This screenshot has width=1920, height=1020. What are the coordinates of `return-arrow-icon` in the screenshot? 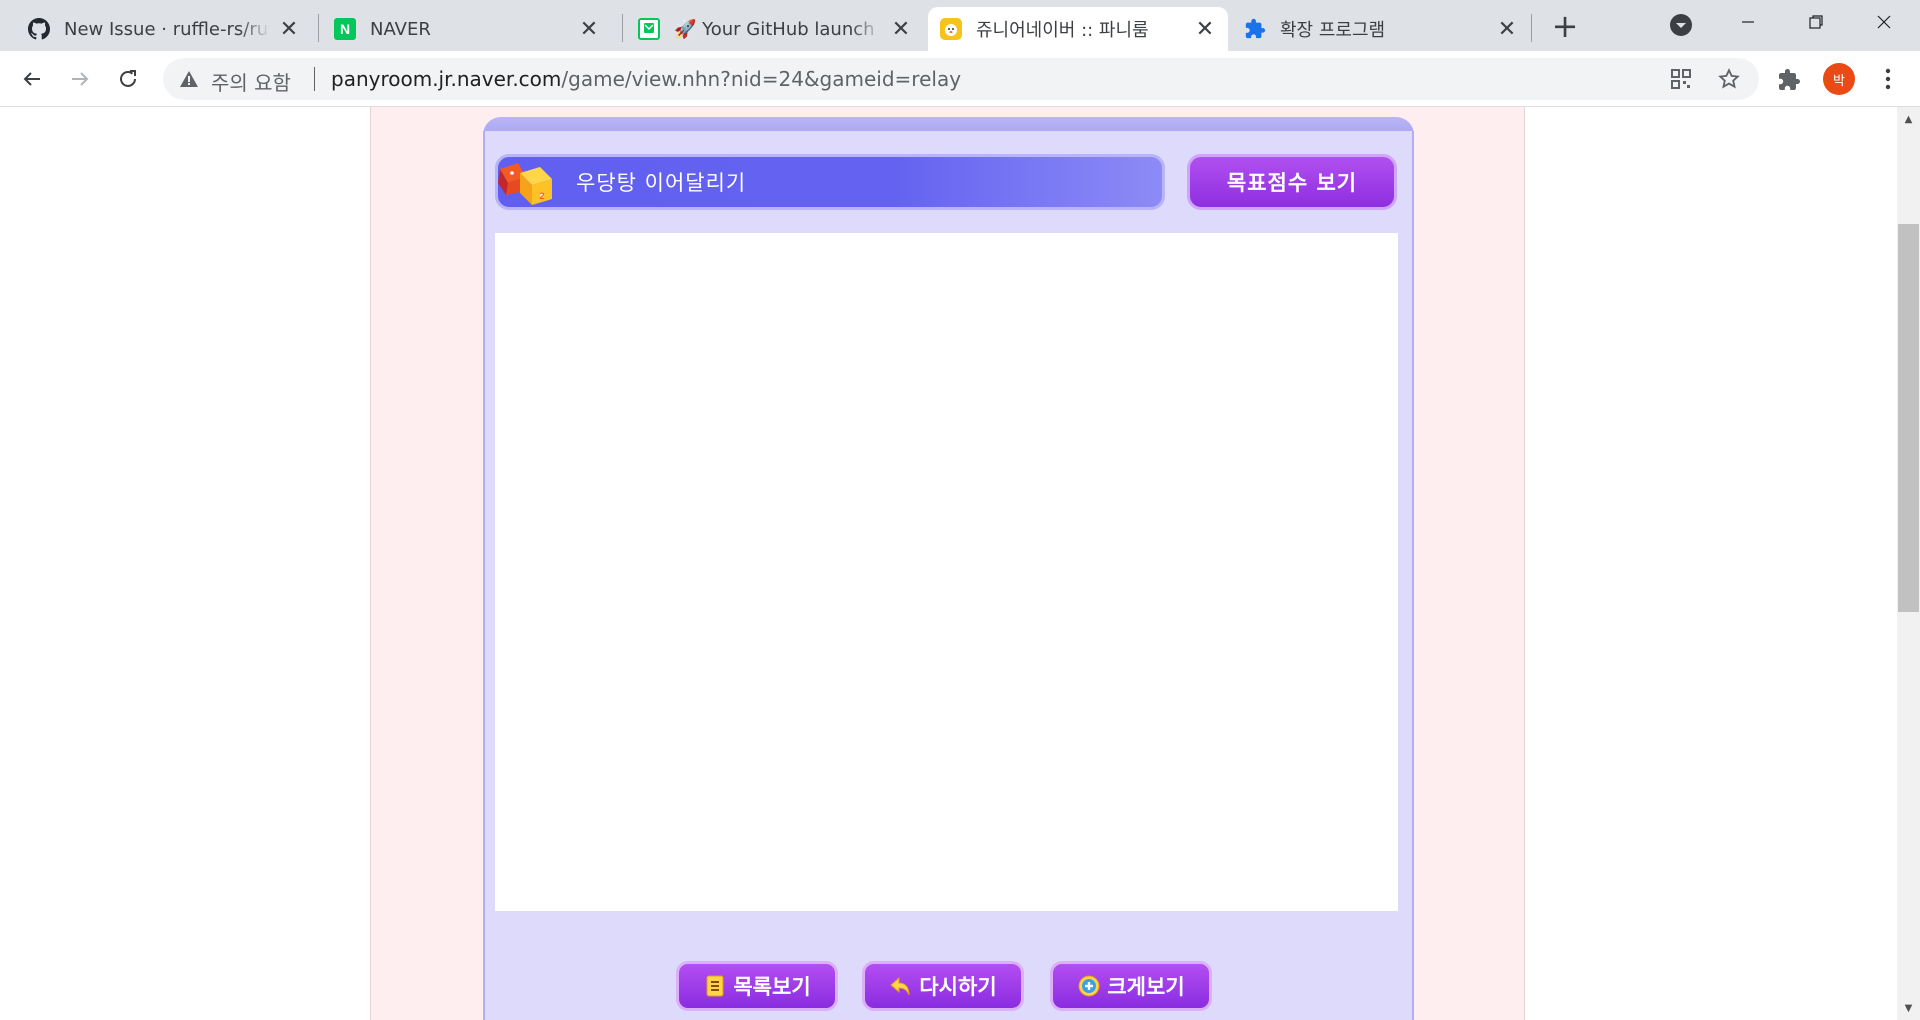 It's located at (901, 986).